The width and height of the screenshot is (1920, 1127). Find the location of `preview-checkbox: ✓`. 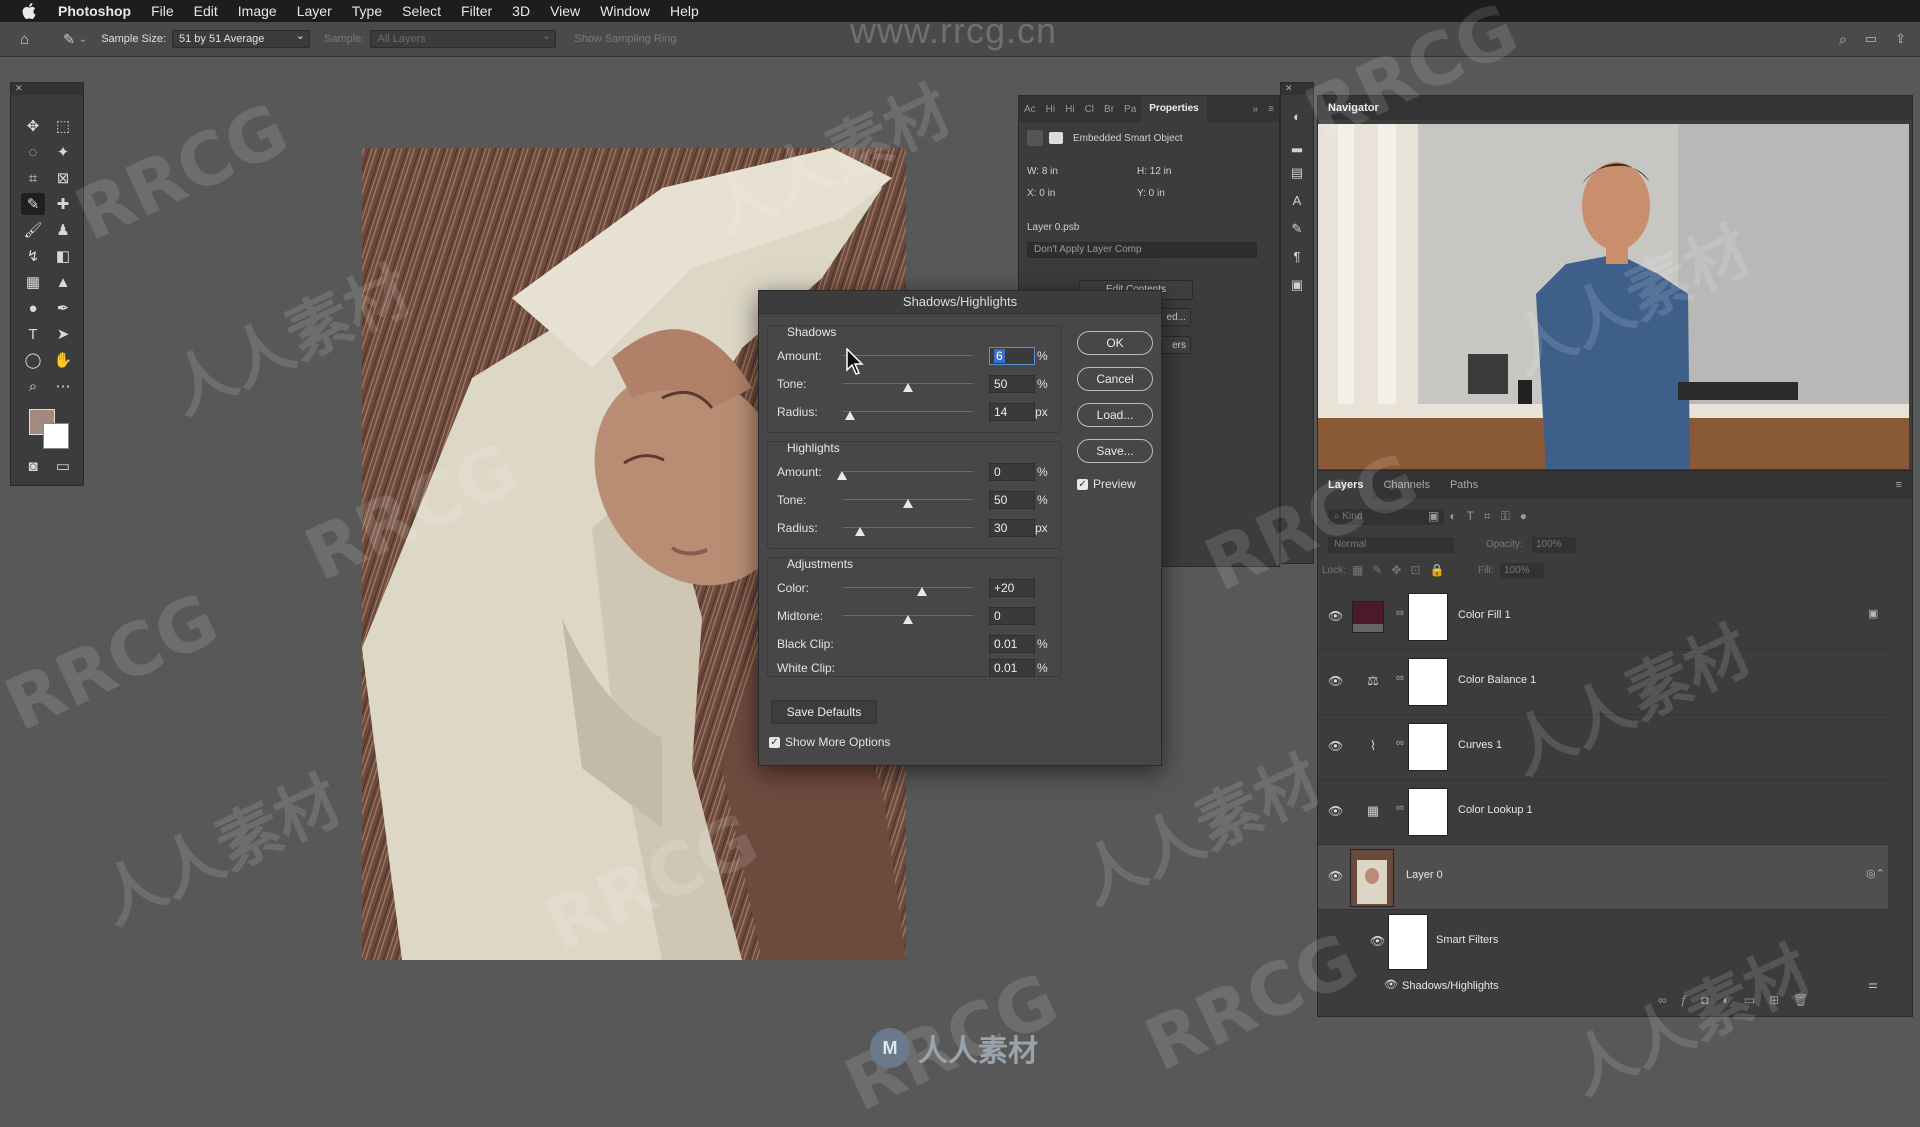

preview-checkbox: ✓ is located at coordinates (1082, 484).